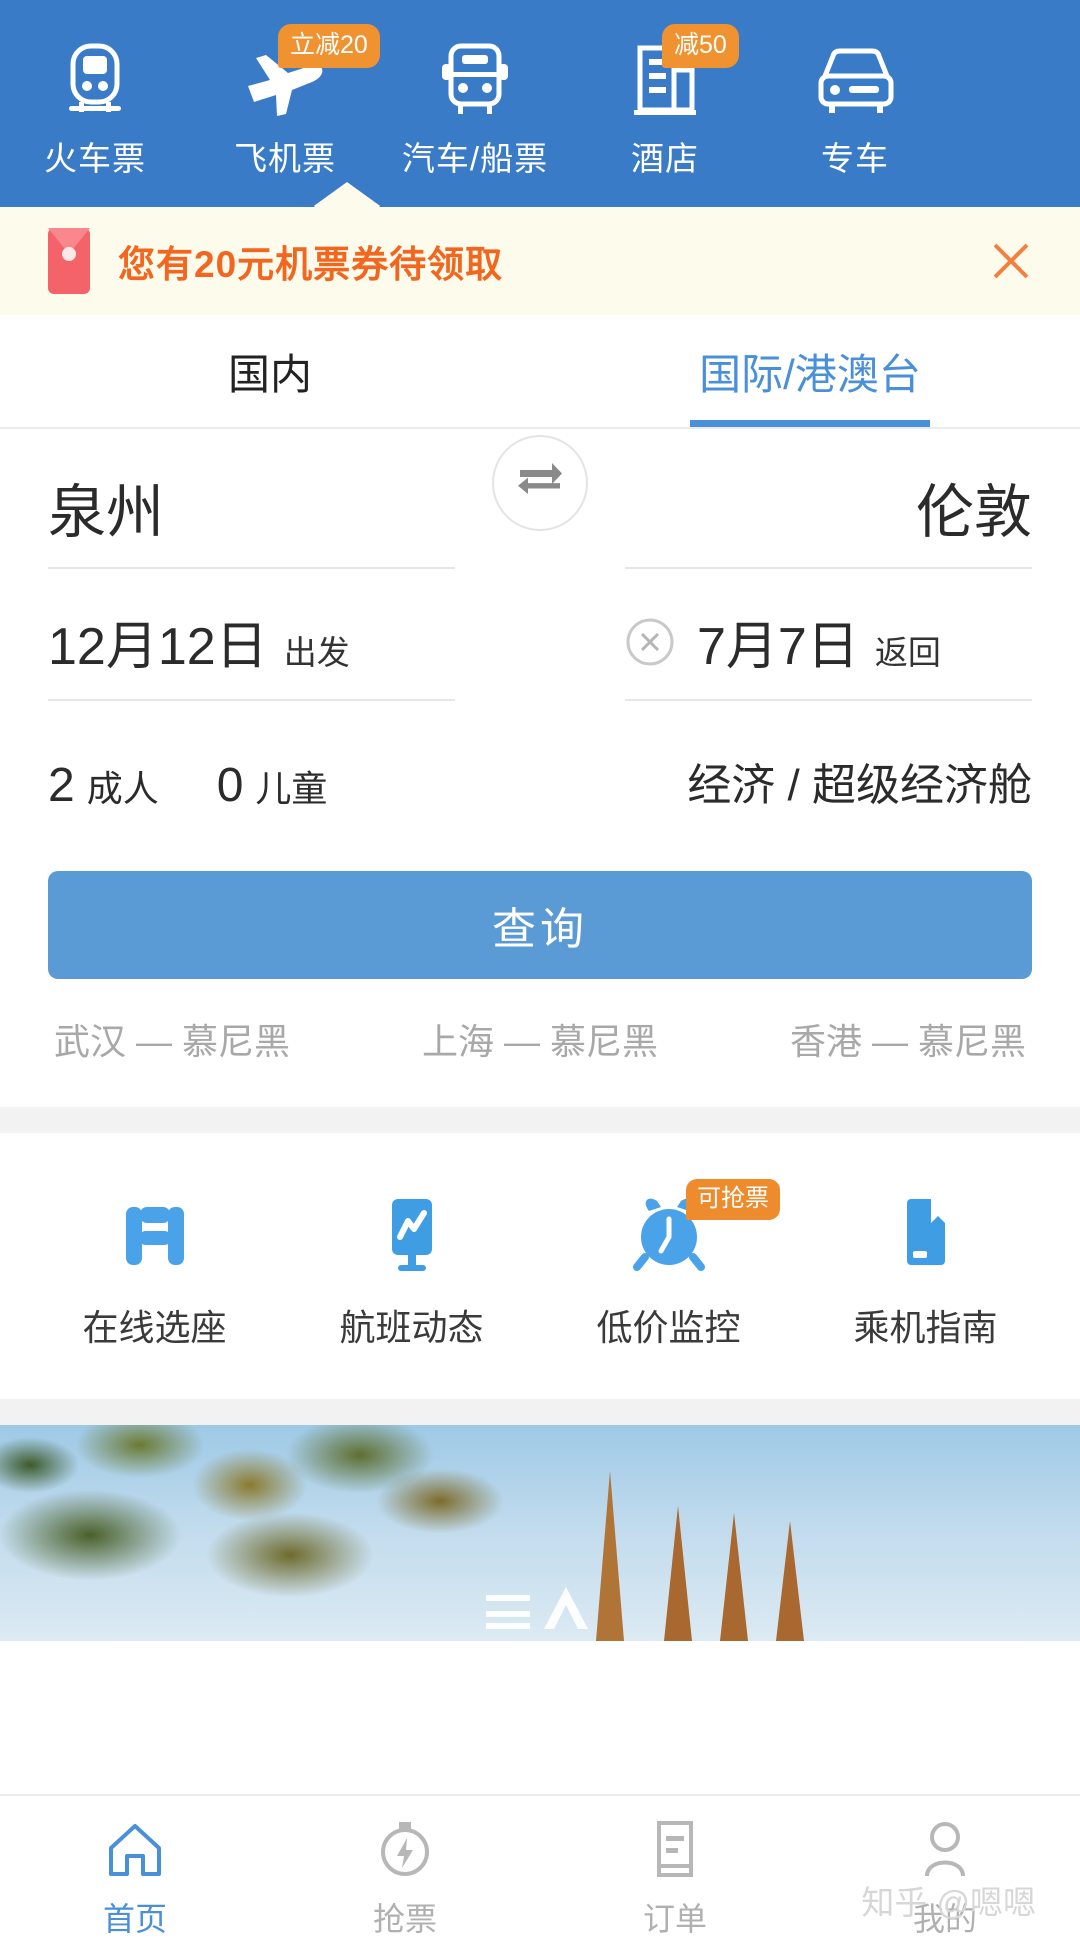 The width and height of the screenshot is (1080, 1958). What do you see at coordinates (540, 1412) in the screenshot?
I see `banner-divider` at bounding box center [540, 1412].